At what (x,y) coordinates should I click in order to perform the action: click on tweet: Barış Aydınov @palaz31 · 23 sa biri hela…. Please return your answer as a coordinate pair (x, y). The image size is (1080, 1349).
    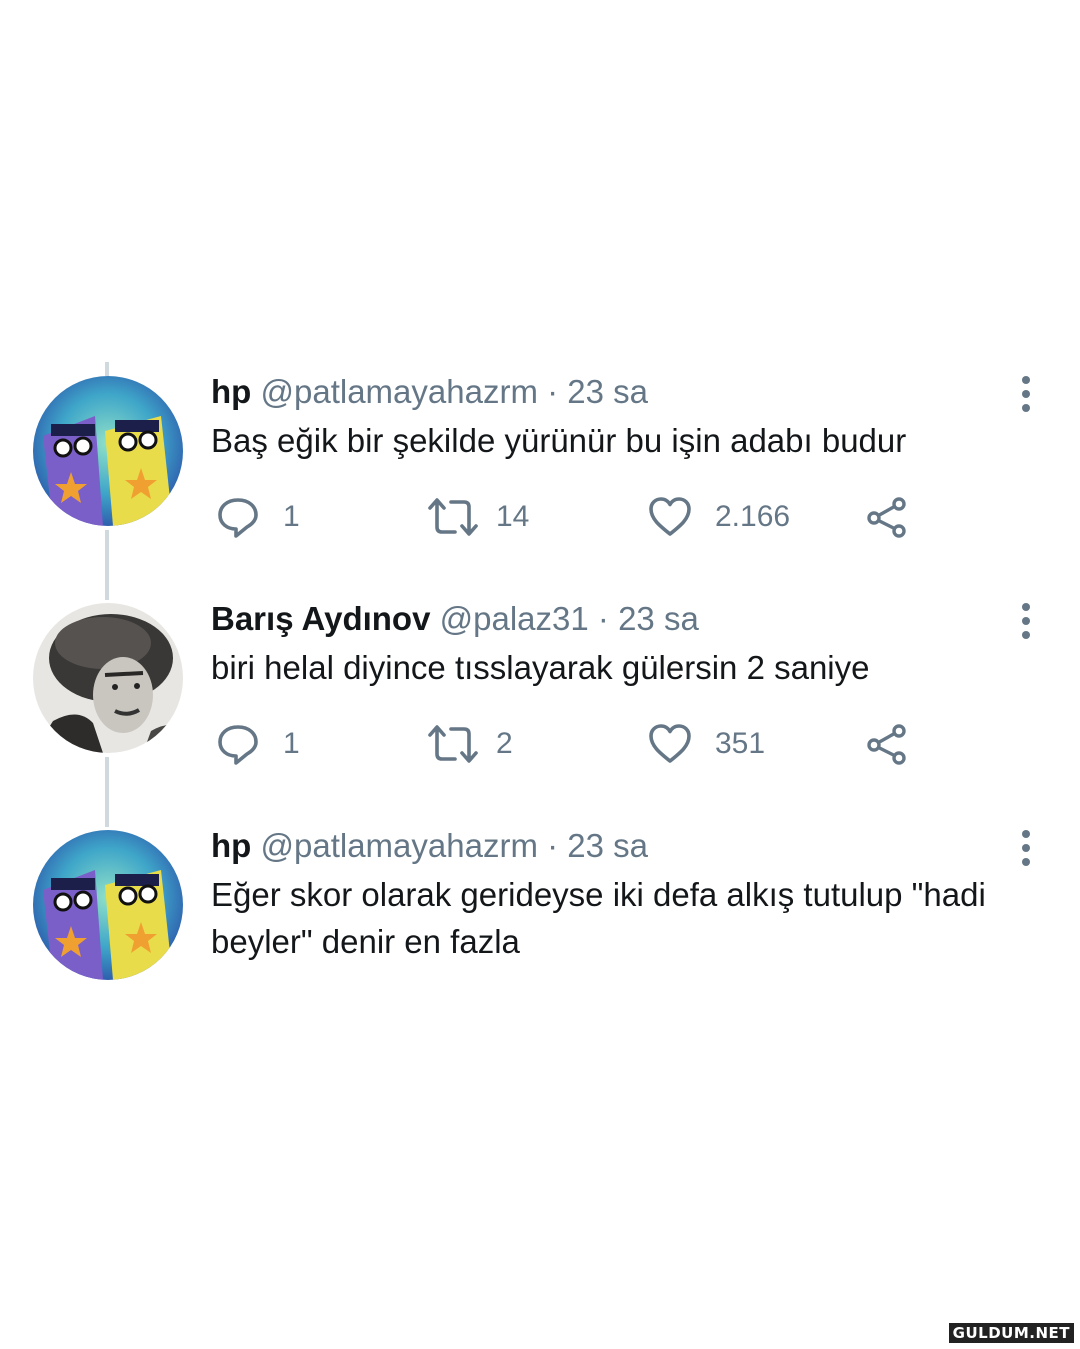
    Looking at the image, I should click on (540, 694).